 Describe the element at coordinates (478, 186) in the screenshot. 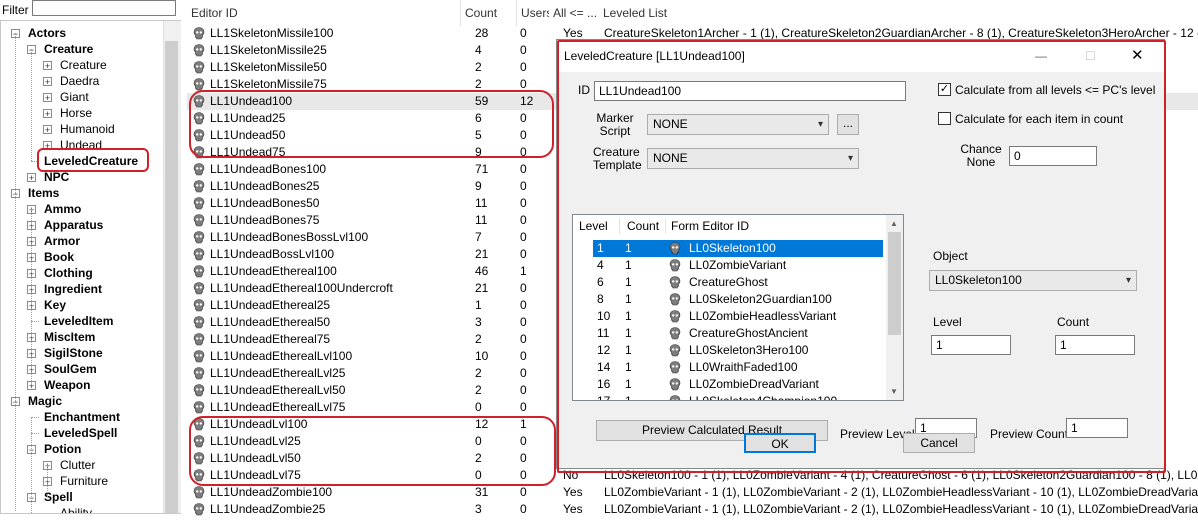

I see `cell-count: 9` at that location.